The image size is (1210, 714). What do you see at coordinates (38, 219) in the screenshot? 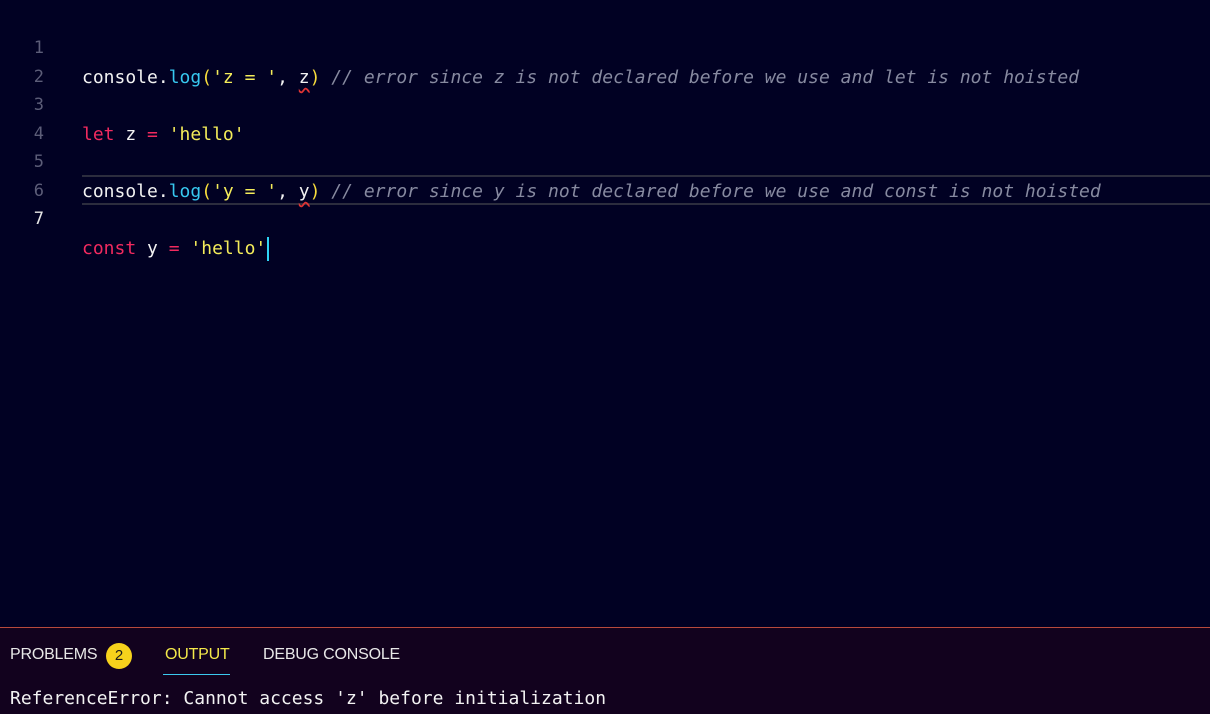
I see `line-number: 7` at bounding box center [38, 219].